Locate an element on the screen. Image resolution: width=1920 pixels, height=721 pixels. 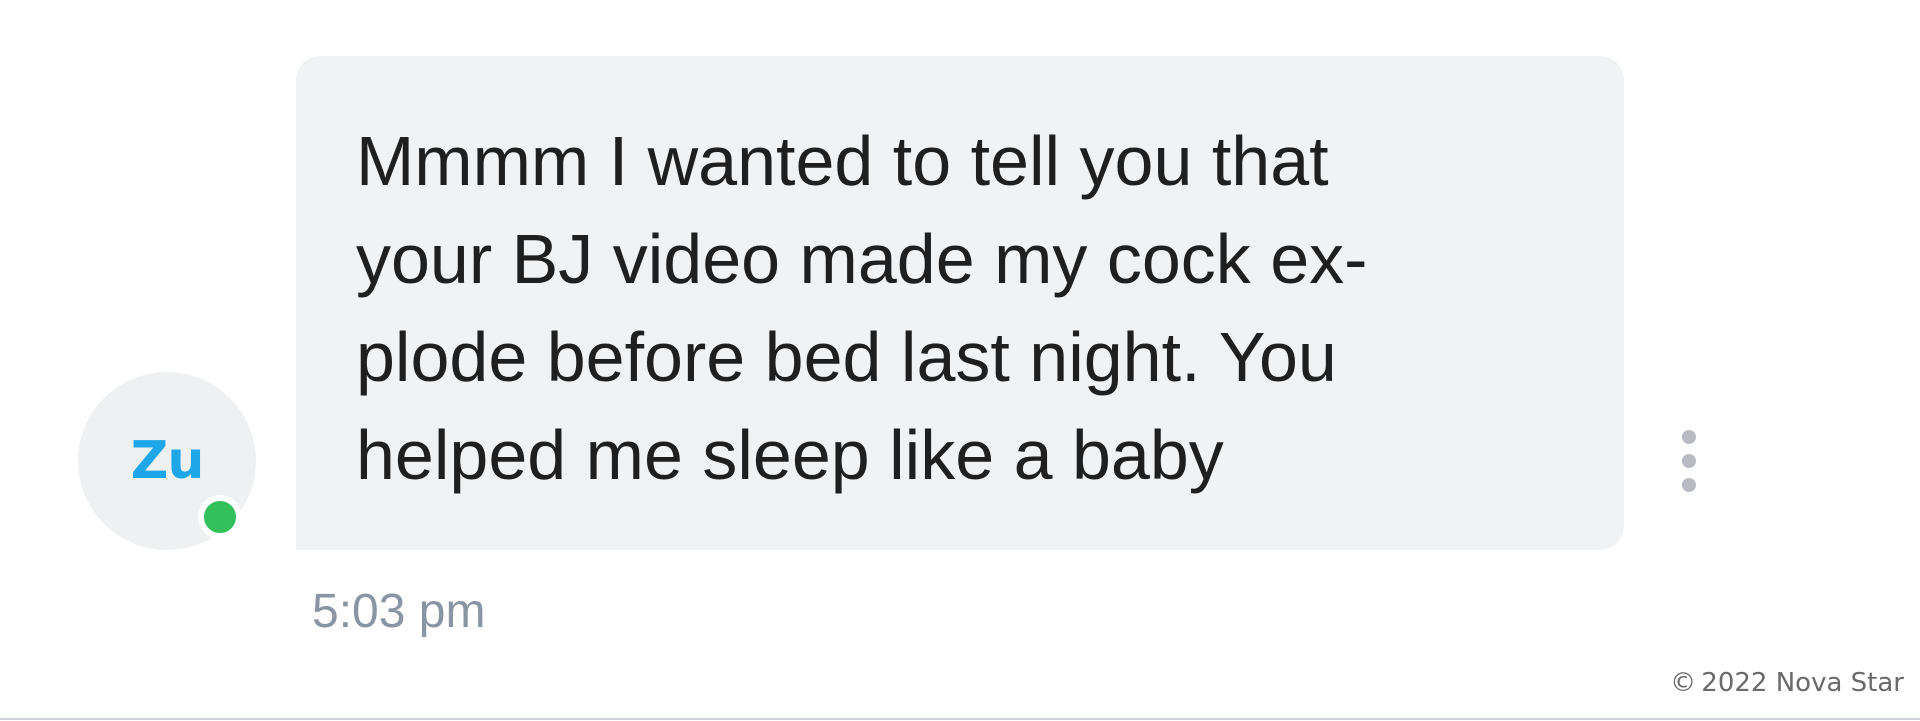
bottom-divider is located at coordinates (960, 719).